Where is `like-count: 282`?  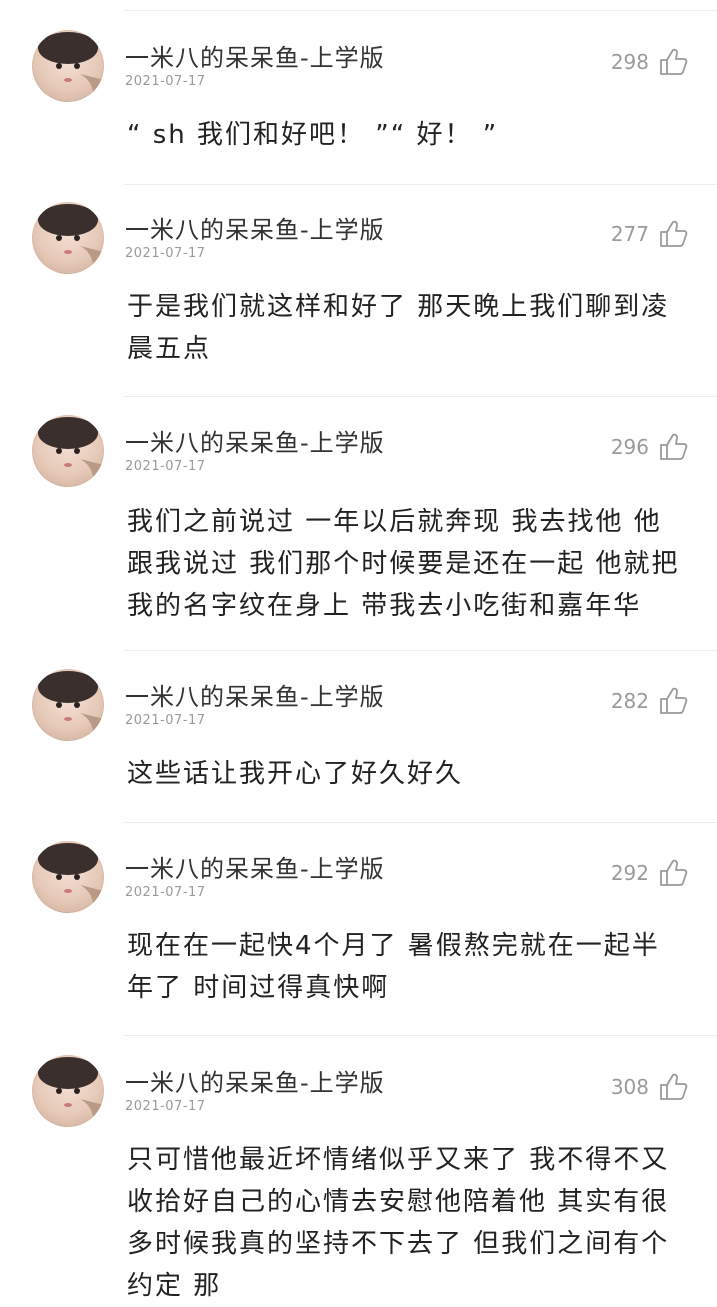 like-count: 282 is located at coordinates (629, 701).